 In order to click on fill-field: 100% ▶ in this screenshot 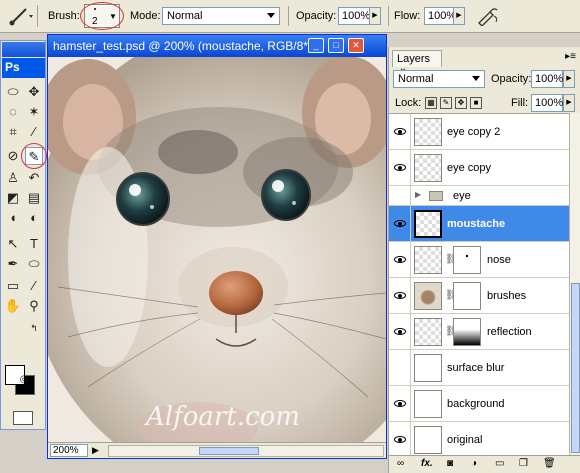, I will do `click(553, 103)`.